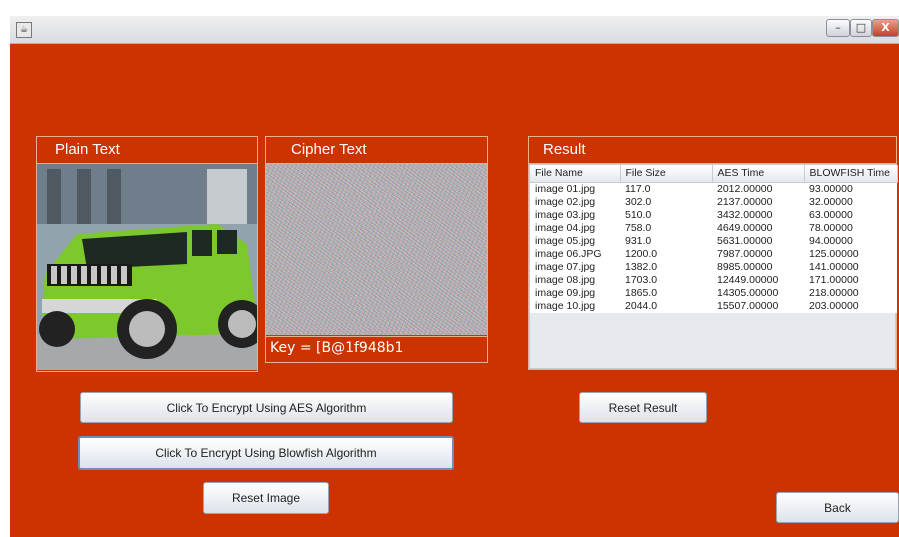 The height and width of the screenshot is (537, 899). What do you see at coordinates (575, 241) in the screenshot?
I see `cell: image 05.jpg` at bounding box center [575, 241].